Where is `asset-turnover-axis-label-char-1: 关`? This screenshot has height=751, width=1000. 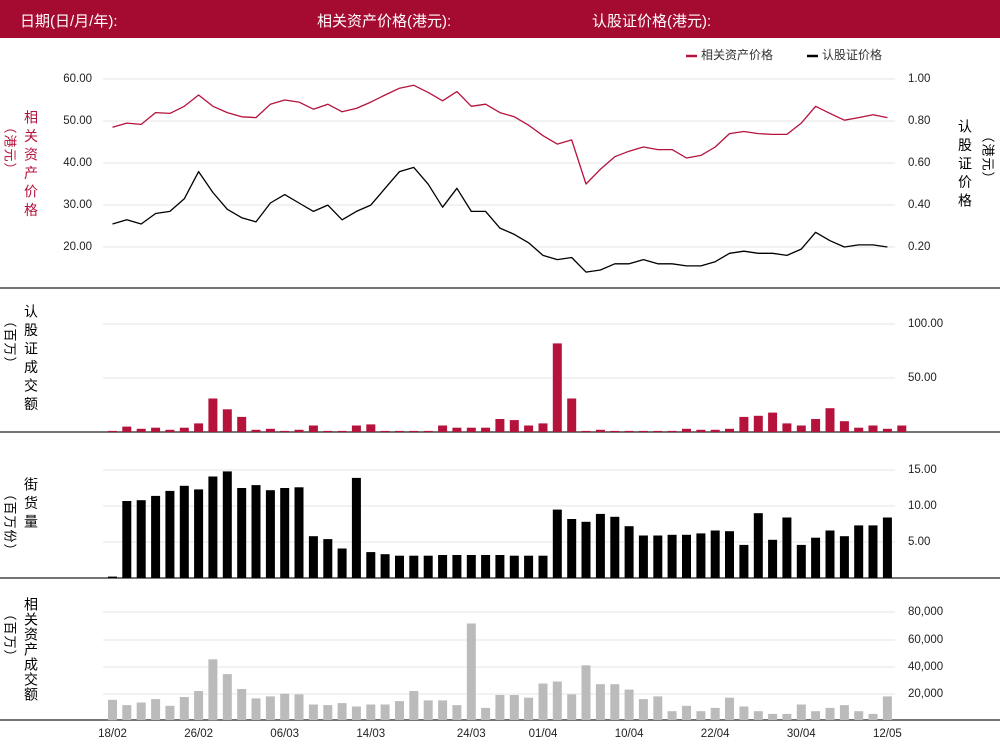
asset-turnover-axis-label-char-1: 关 is located at coordinates (31, 620).